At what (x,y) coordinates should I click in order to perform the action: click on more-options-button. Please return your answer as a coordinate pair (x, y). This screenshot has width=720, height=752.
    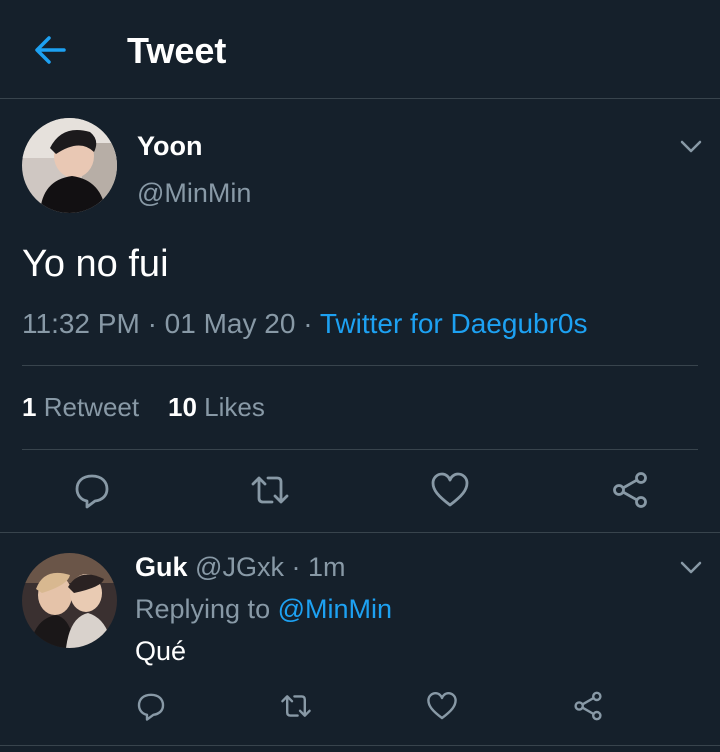
    Looking at the image, I should click on (691, 146).